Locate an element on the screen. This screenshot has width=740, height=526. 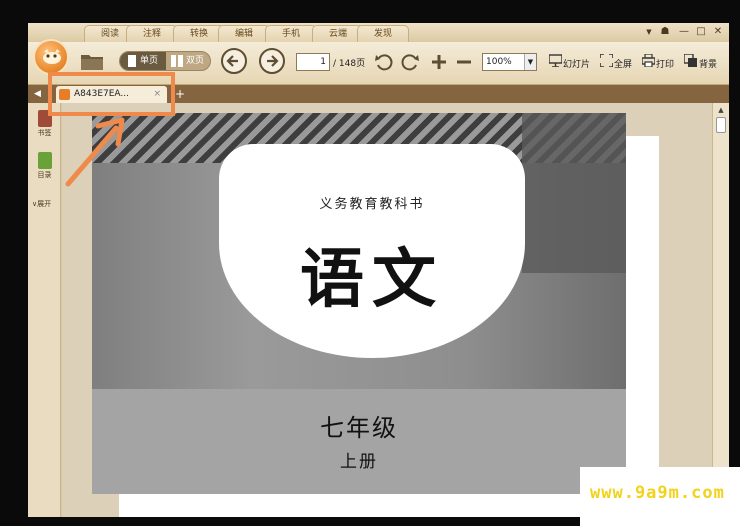
arrow-left-icon is located at coordinates (232, 61).